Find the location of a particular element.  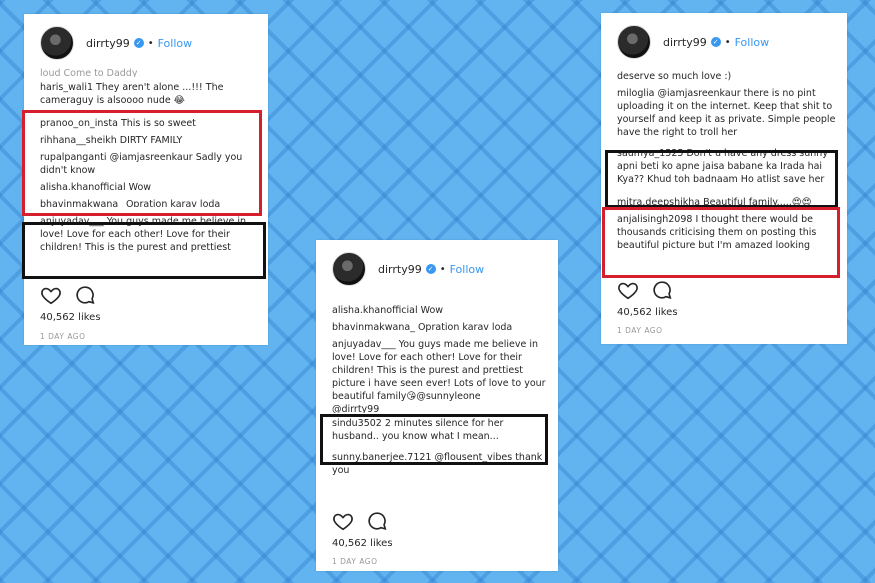

comment-author: miloglia is located at coordinates (635, 93).